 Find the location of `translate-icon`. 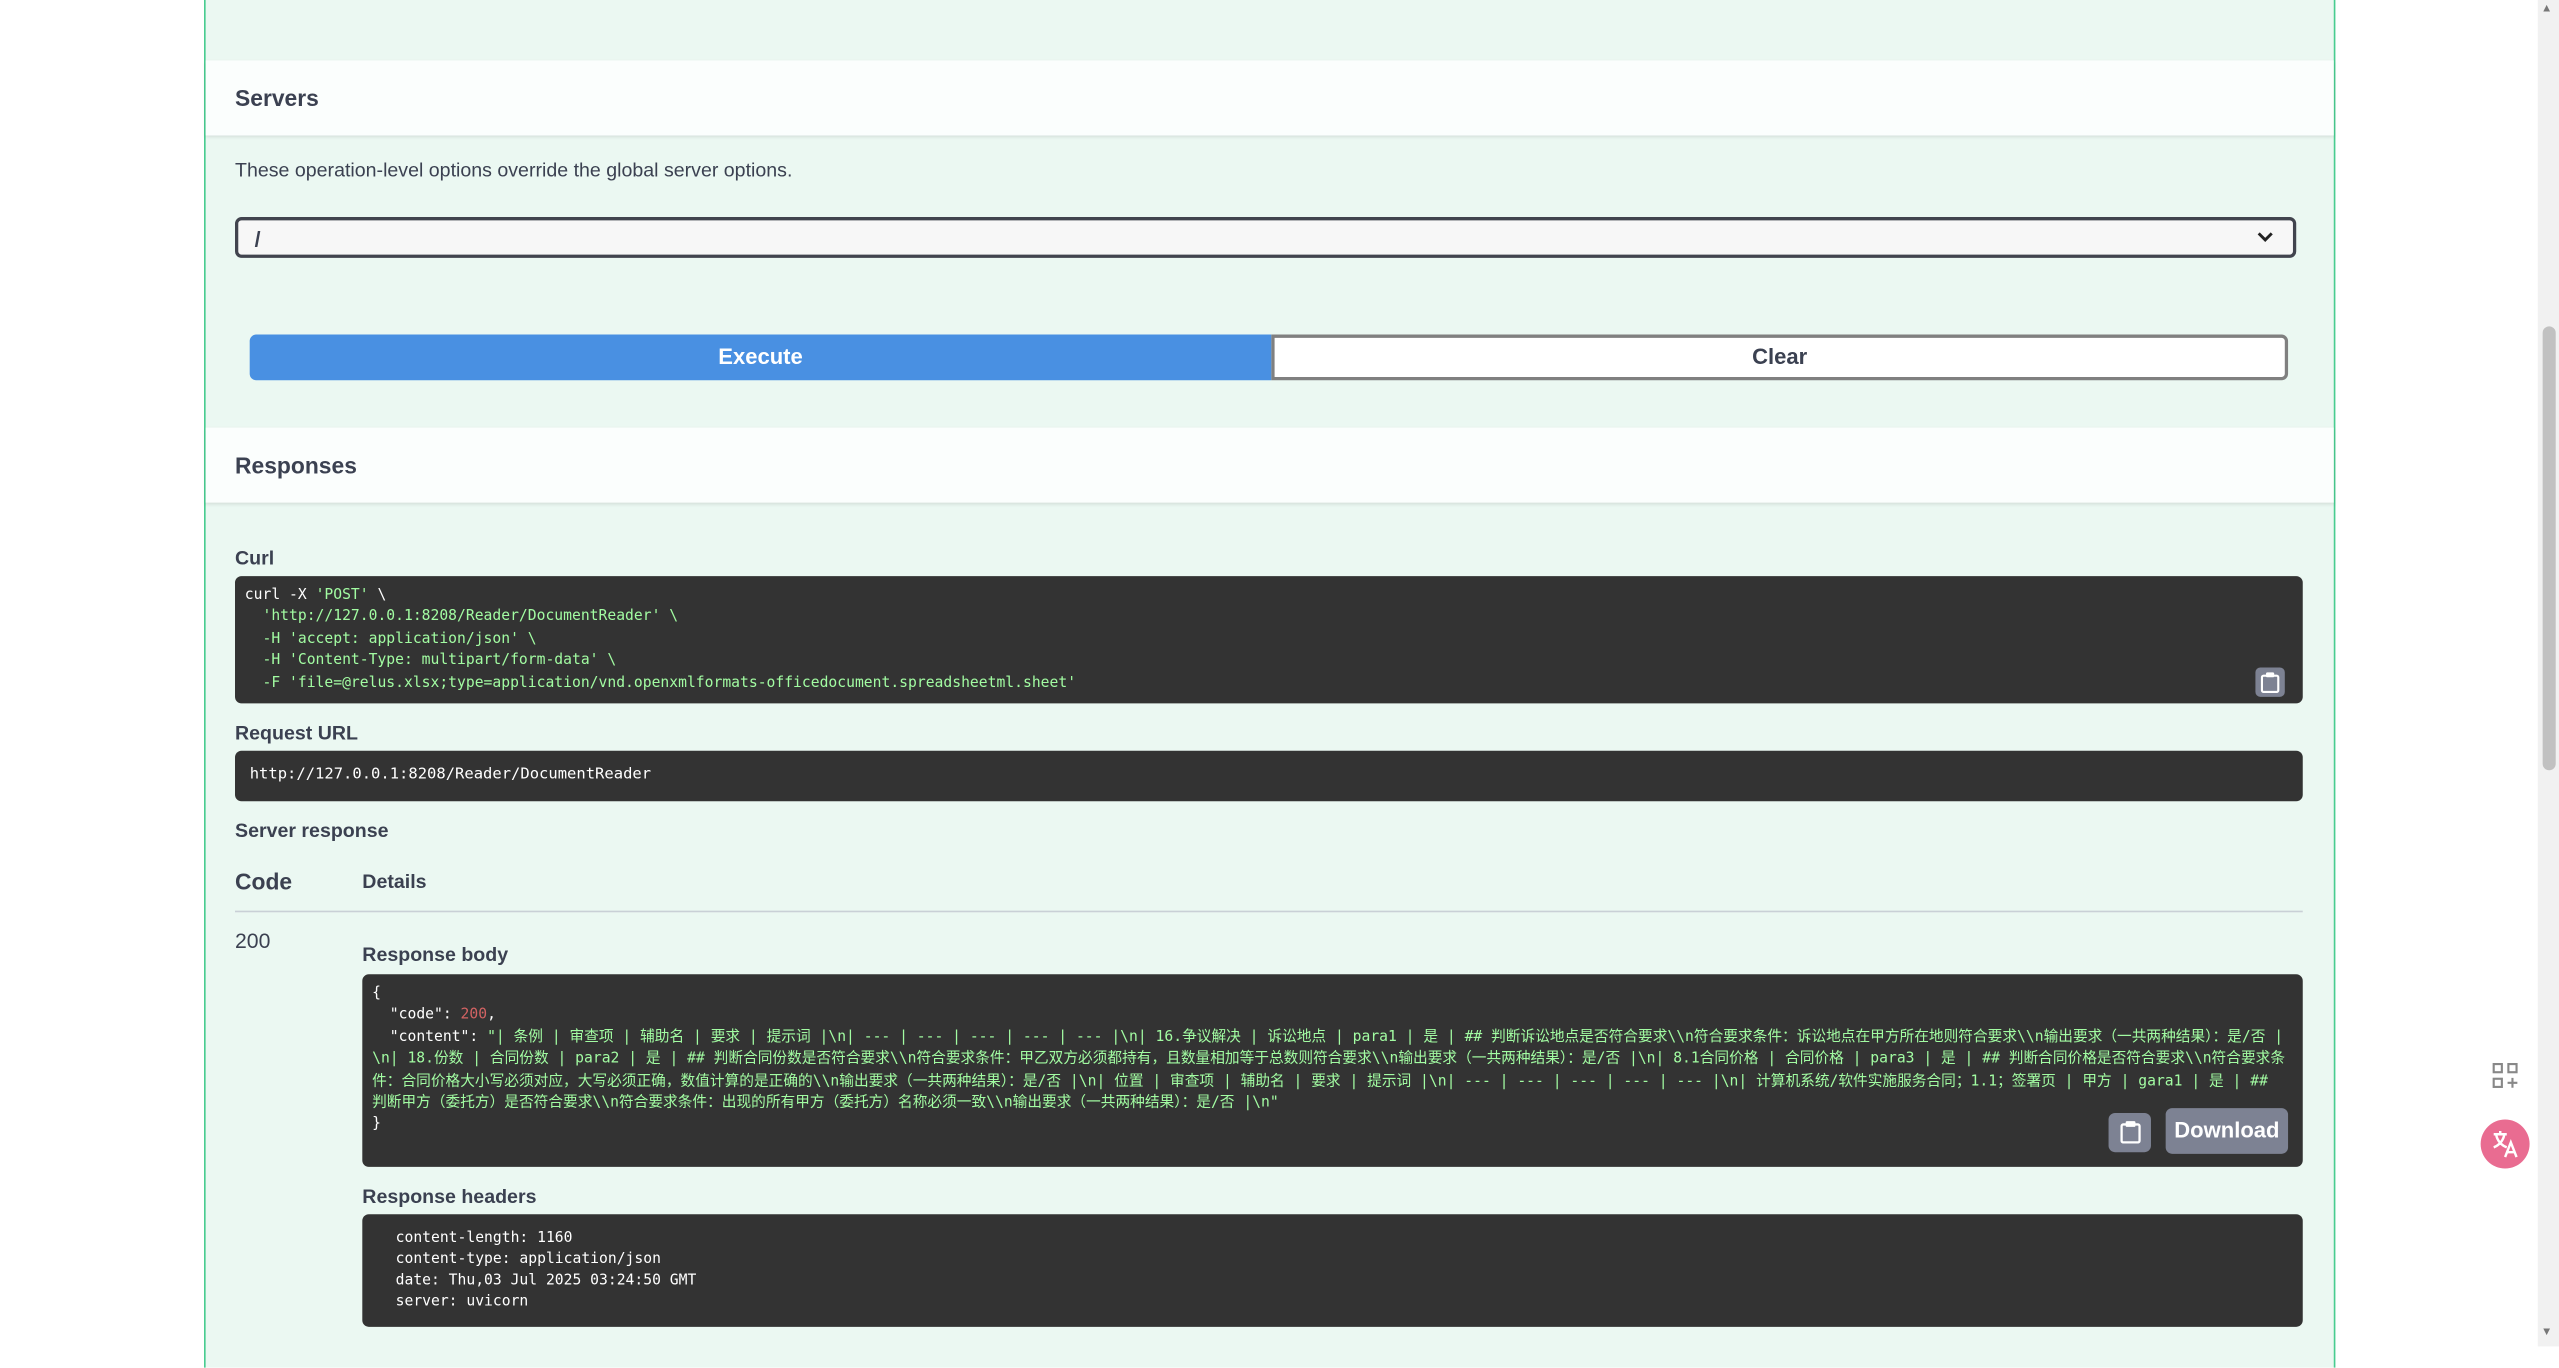

translate-icon is located at coordinates (2505, 1144).